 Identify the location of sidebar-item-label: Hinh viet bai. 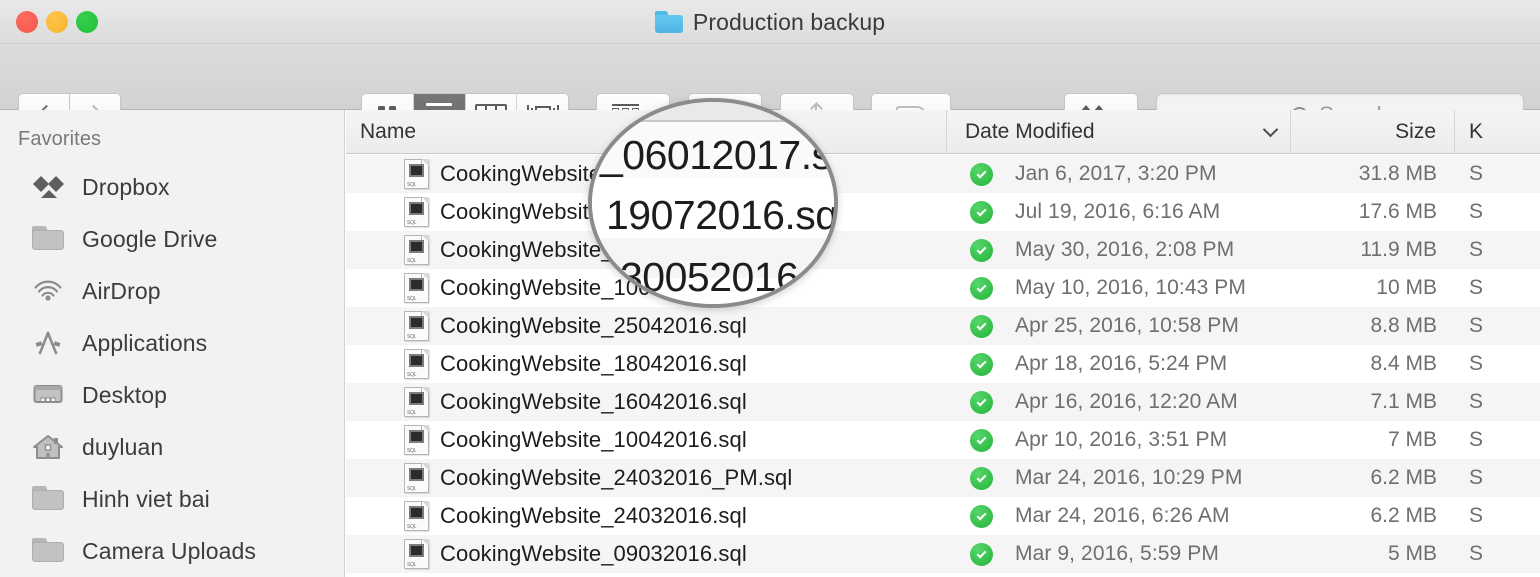
(146, 498).